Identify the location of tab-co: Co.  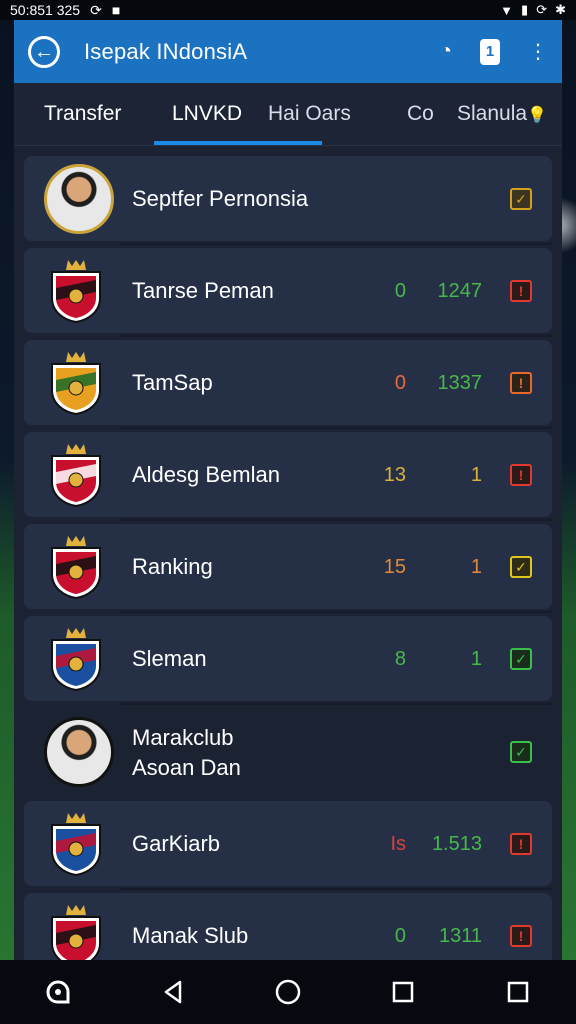
(420, 114).